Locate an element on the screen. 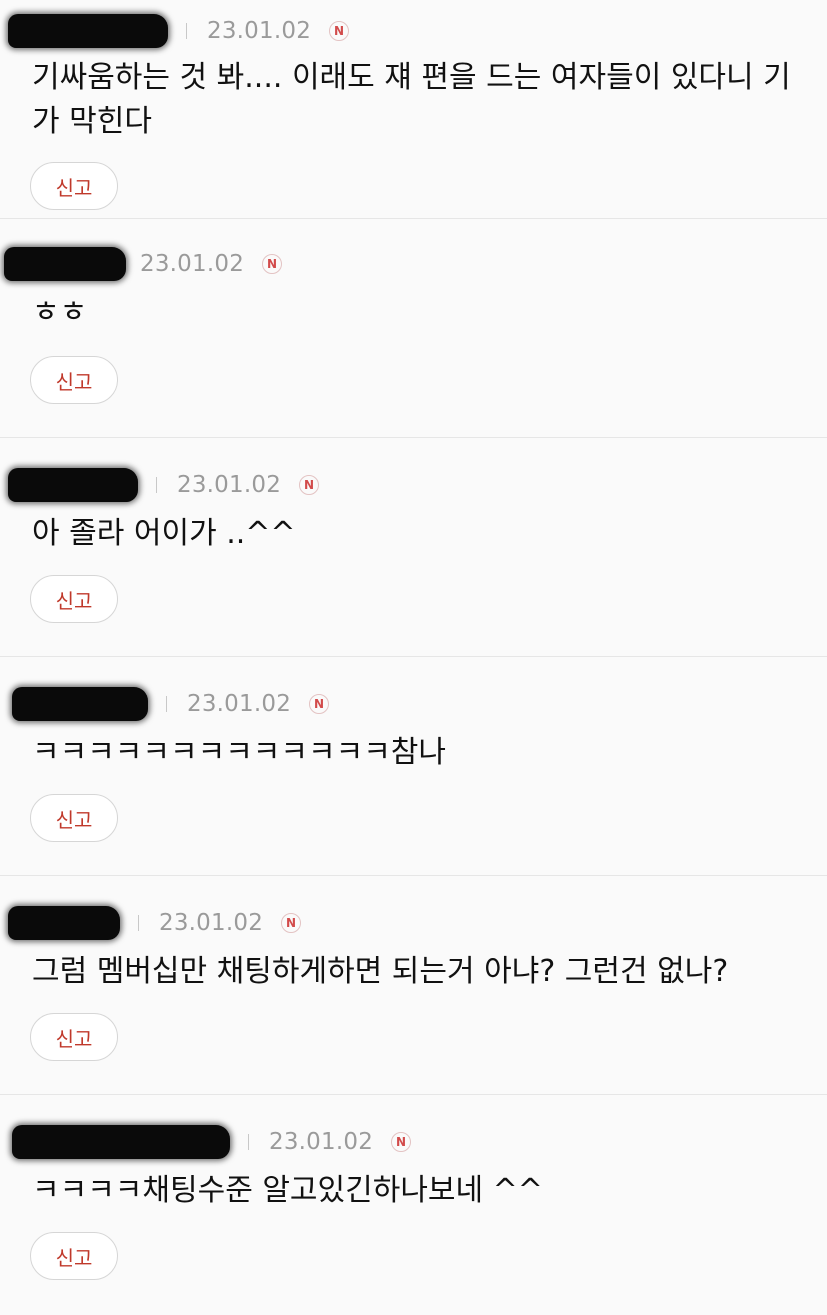 The height and width of the screenshot is (1315, 827). comment-text: 그럼 멤버십만 채팅하게하면 되는거 아냐? 그런건 없나? is located at coordinates (380, 971).